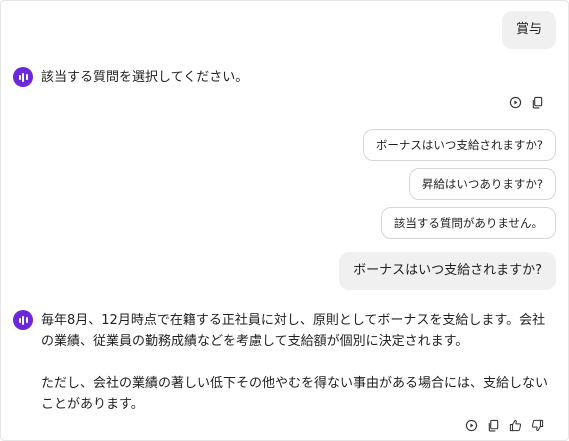  I want to click on user-message-text: ボーナスはいつ支給されますか?, so click(447, 270).